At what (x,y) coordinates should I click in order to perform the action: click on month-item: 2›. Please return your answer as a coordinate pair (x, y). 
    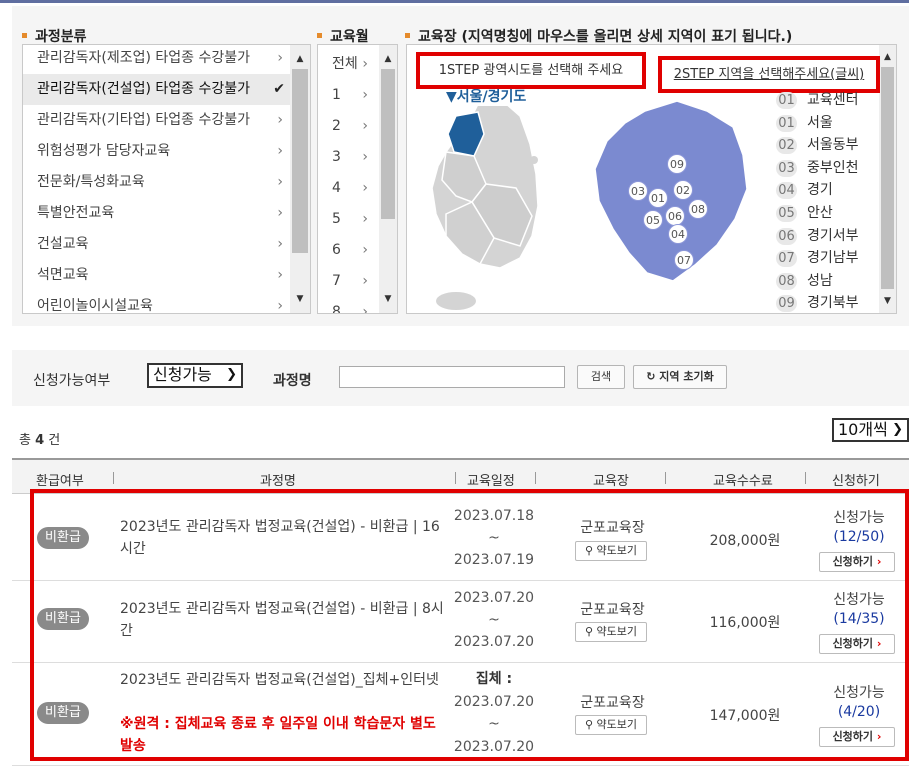
    Looking at the image, I should click on (347, 126).